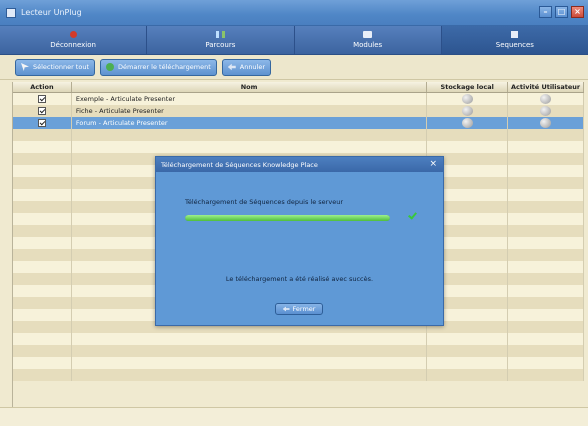 The image size is (588, 426). What do you see at coordinates (252, 67) in the screenshot?
I see `cancel-label: Annuler` at bounding box center [252, 67].